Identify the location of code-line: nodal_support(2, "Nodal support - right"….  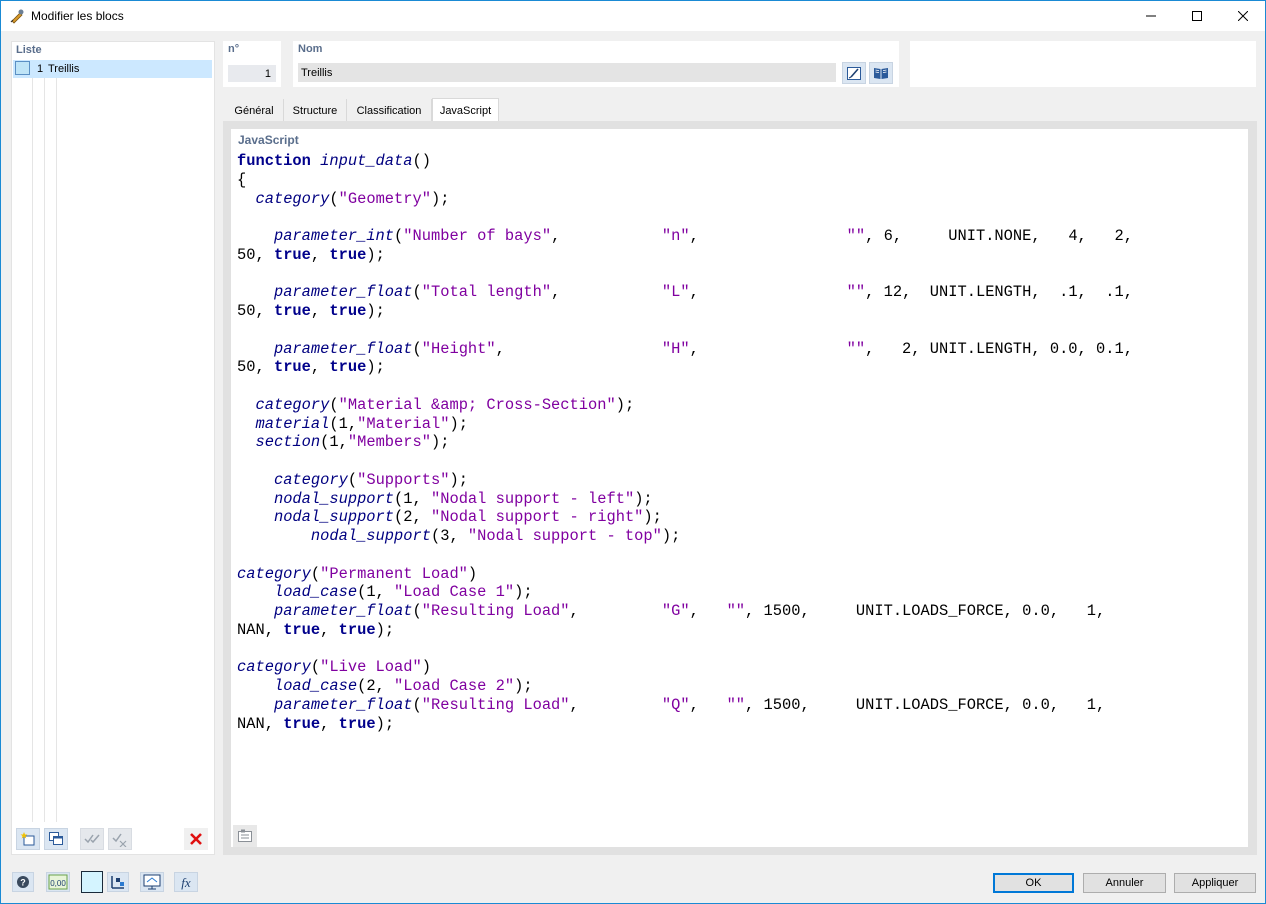
(467, 517).